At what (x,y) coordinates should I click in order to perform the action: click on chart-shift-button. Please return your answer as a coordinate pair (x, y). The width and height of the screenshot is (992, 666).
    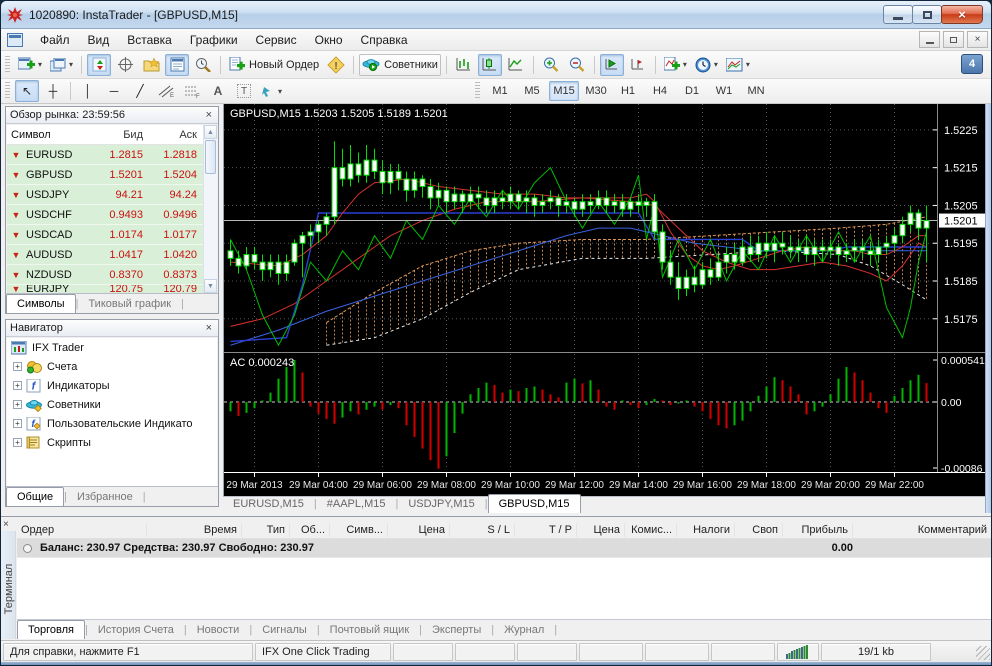
    Looking at the image, I should click on (638, 65).